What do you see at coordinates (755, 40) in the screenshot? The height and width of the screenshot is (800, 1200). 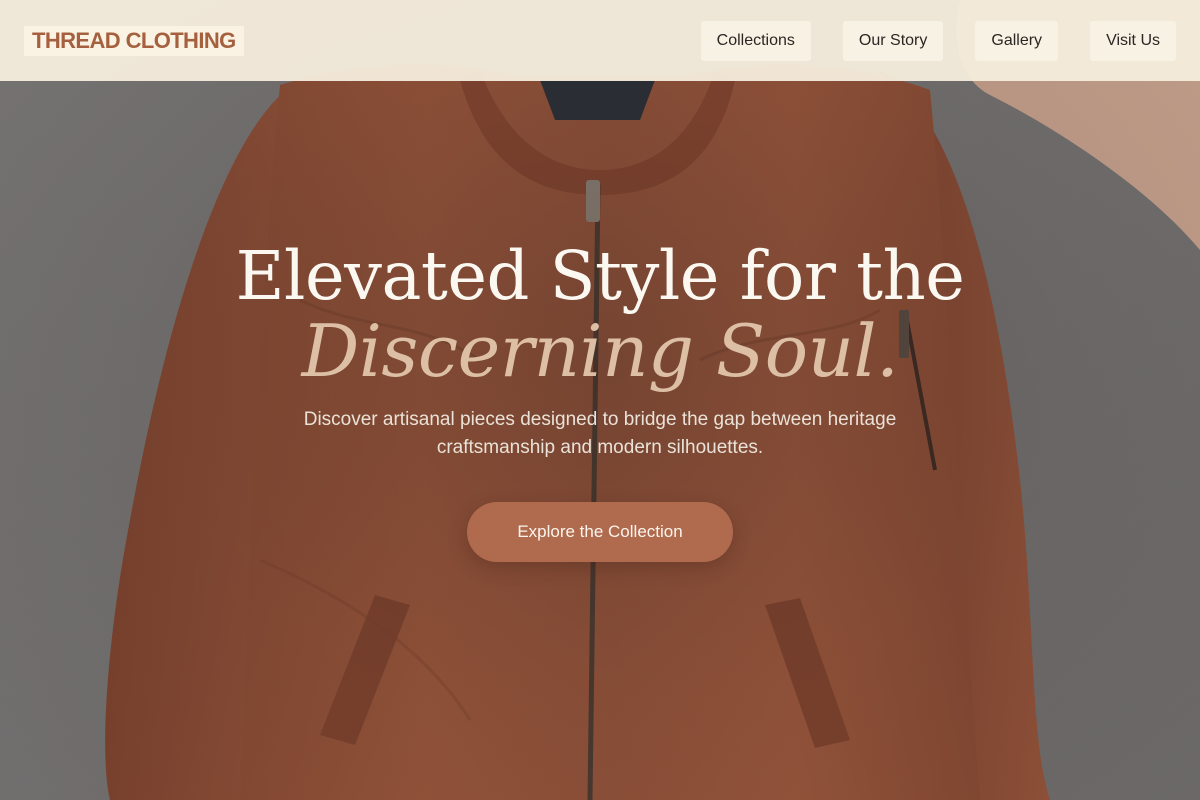 I see `nav-collections: Collections` at bounding box center [755, 40].